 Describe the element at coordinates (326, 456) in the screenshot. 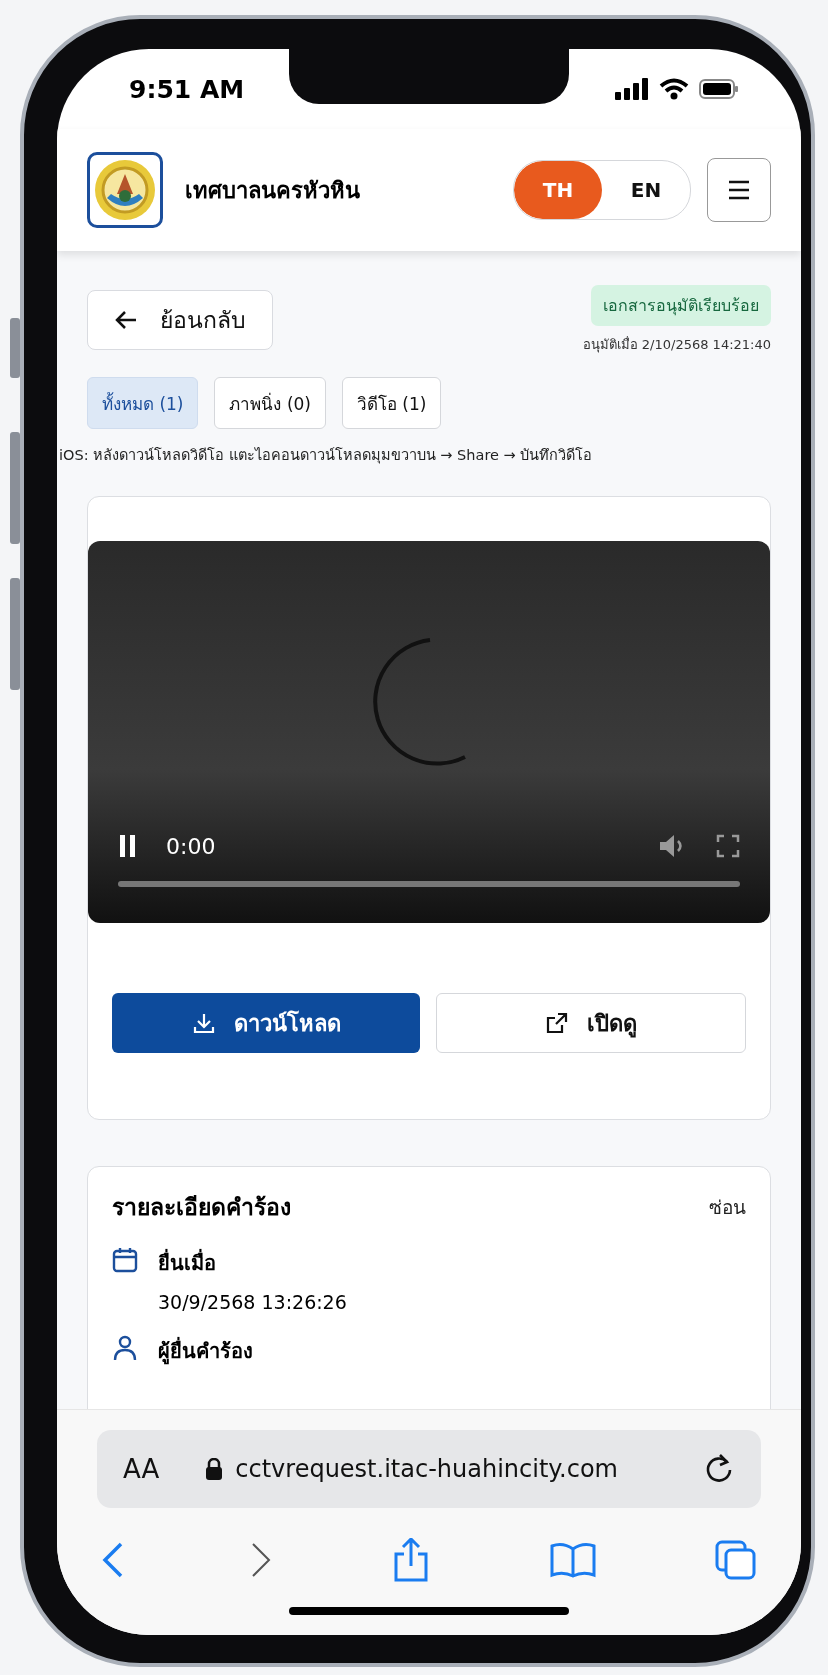

I see `hint-text: iOS: หลังดาวน์โหลดวิดีโอ แตะไอคอนดาวน์โหลดมุมขวาบน → Share → บันทึกวิดีโอ` at that location.